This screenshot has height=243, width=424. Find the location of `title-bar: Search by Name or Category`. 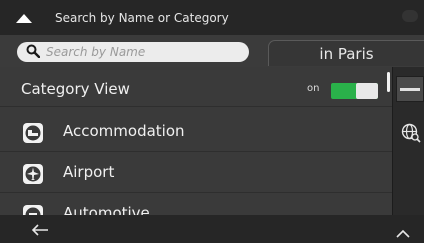

title-bar: Search by Name or Category is located at coordinates (212, 17).